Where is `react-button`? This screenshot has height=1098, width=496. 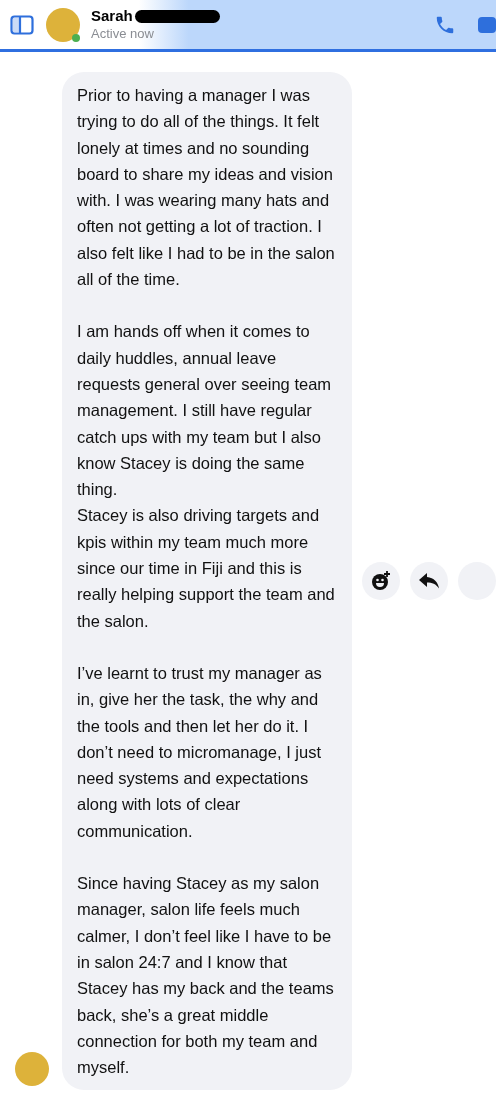 react-button is located at coordinates (381, 581).